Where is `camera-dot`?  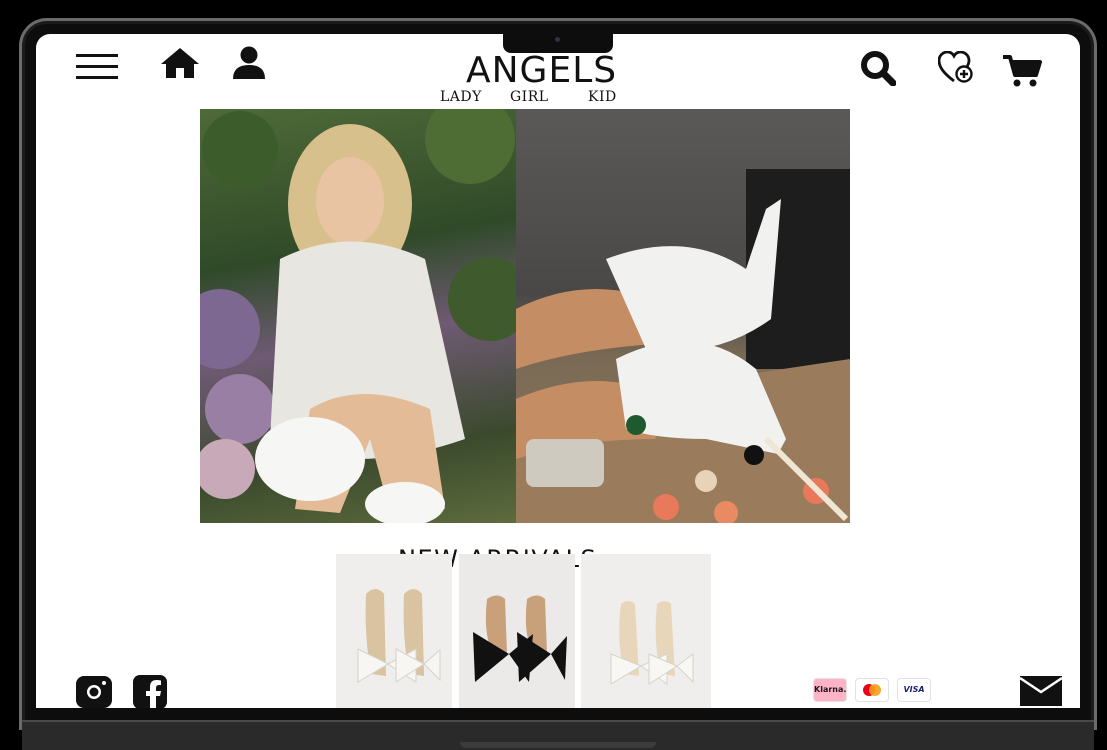
camera-dot is located at coordinates (557, 39).